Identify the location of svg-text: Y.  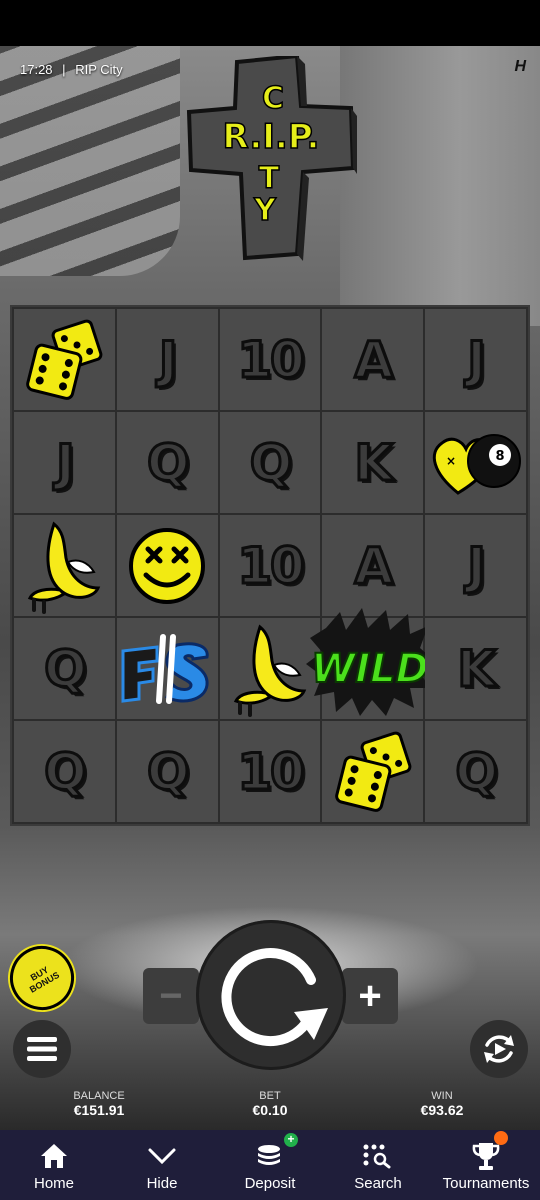
(265, 210).